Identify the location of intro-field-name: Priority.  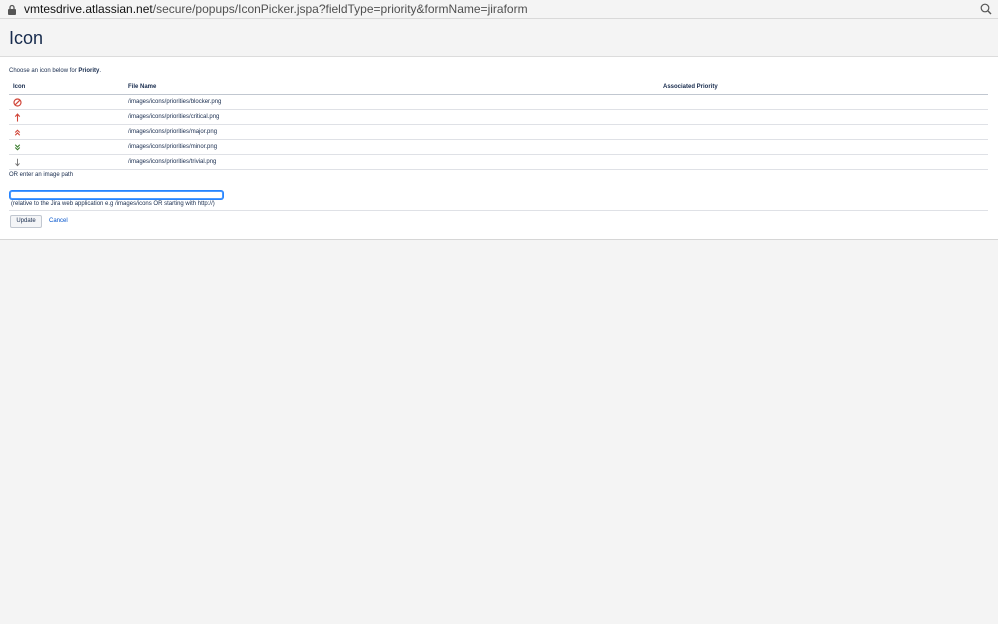
(89, 71).